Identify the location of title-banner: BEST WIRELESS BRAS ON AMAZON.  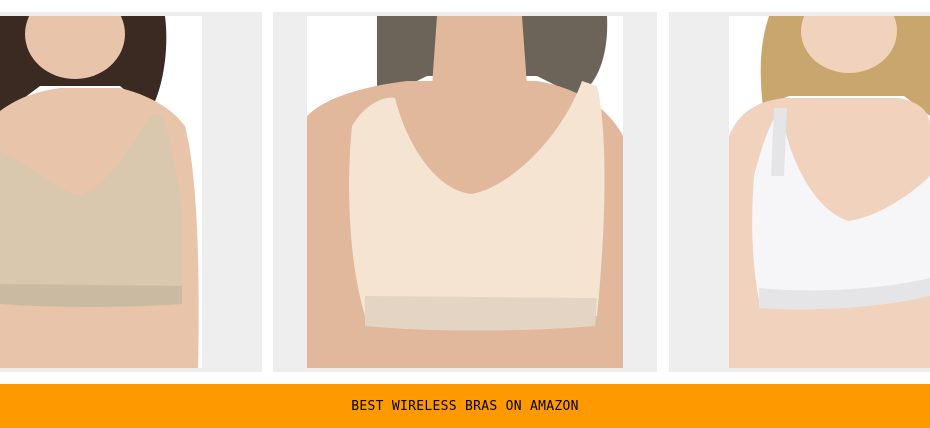
(465, 406).